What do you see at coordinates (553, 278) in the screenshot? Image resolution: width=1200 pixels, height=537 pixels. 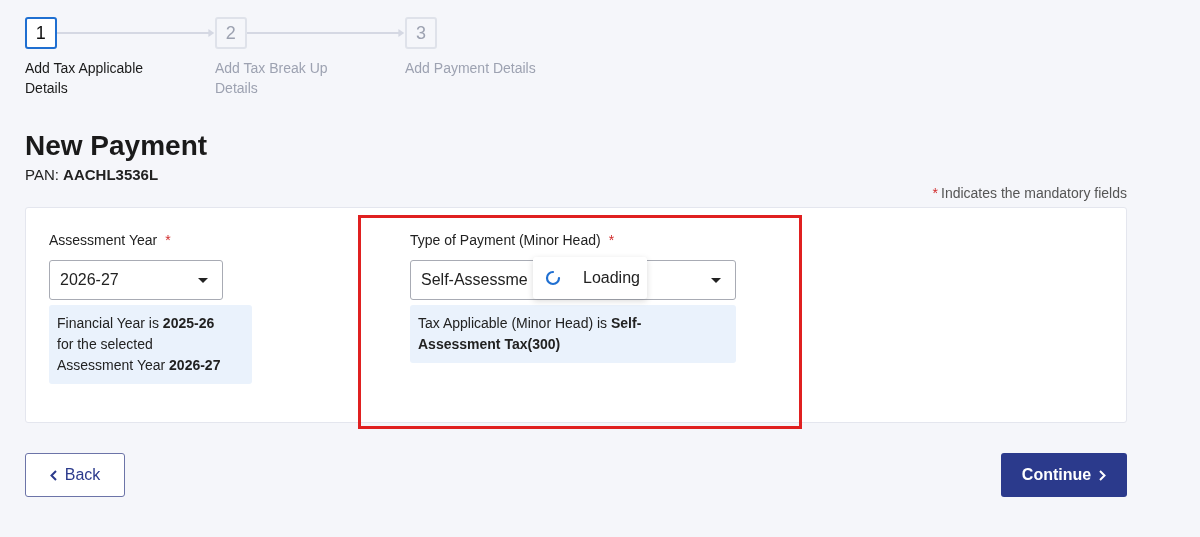 I see `spinner-icon` at bounding box center [553, 278].